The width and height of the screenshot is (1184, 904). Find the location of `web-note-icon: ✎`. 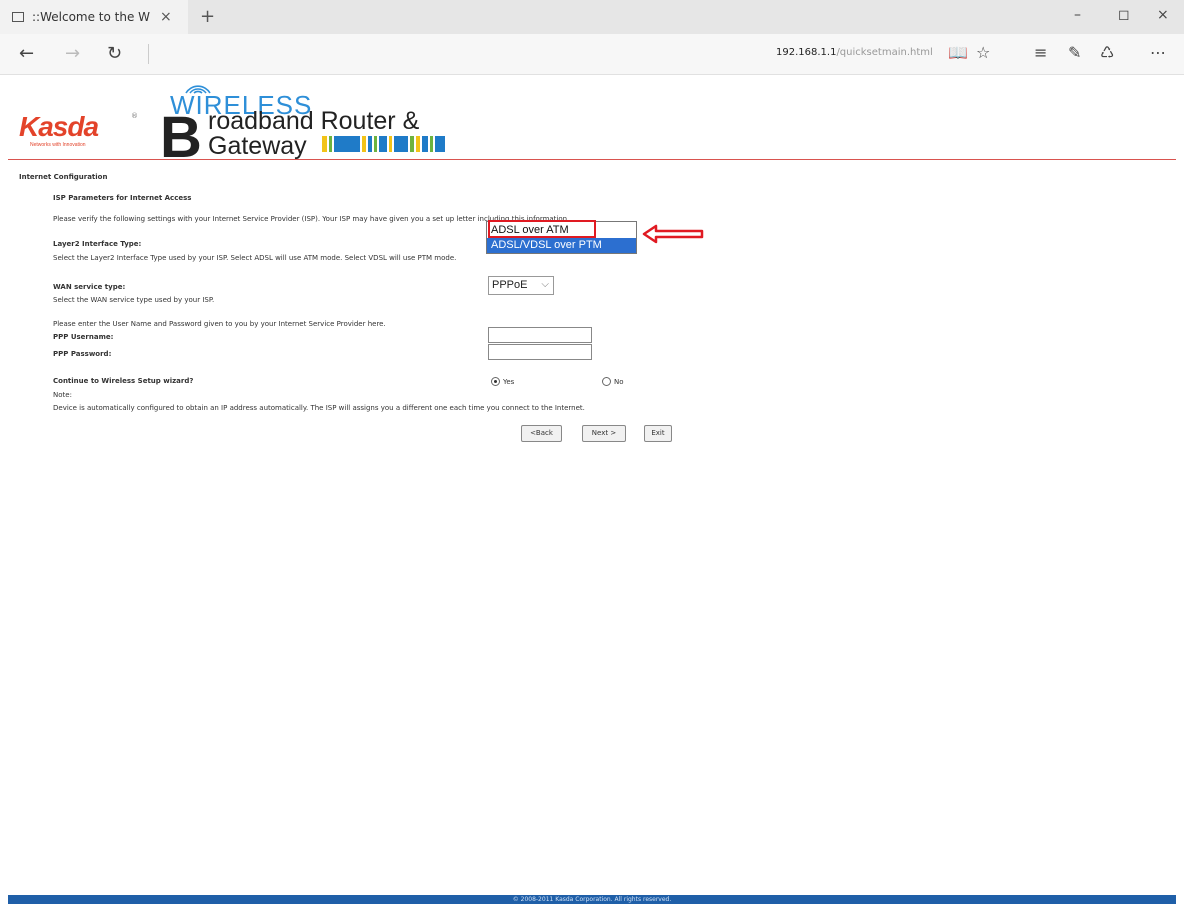

web-note-icon: ✎ is located at coordinates (1074, 52).